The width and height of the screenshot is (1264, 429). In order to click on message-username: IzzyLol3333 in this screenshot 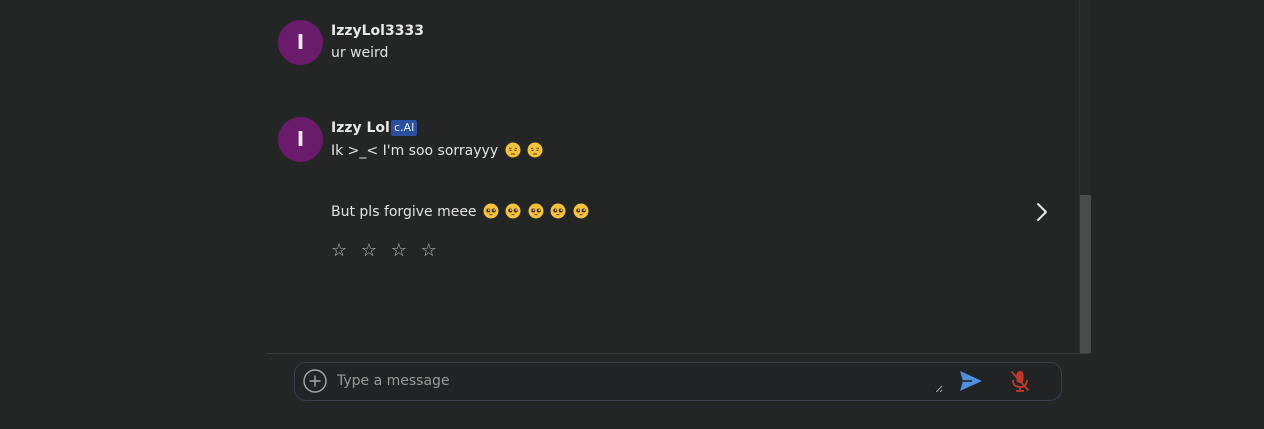, I will do `click(377, 31)`.